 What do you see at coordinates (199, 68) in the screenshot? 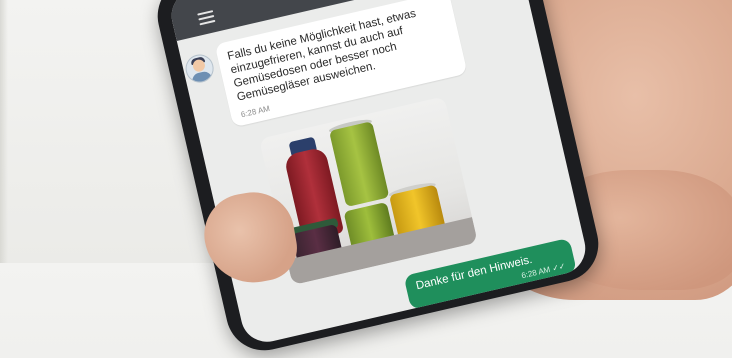
I see `bot-avatar` at bounding box center [199, 68].